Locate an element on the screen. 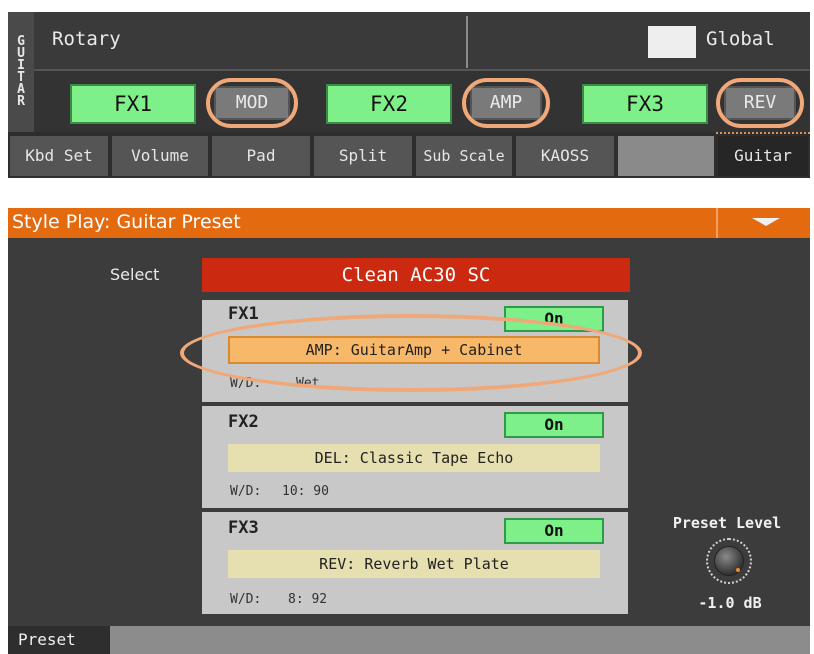 This screenshot has height=654, width=814. row-divider is located at coordinates (467, 42).